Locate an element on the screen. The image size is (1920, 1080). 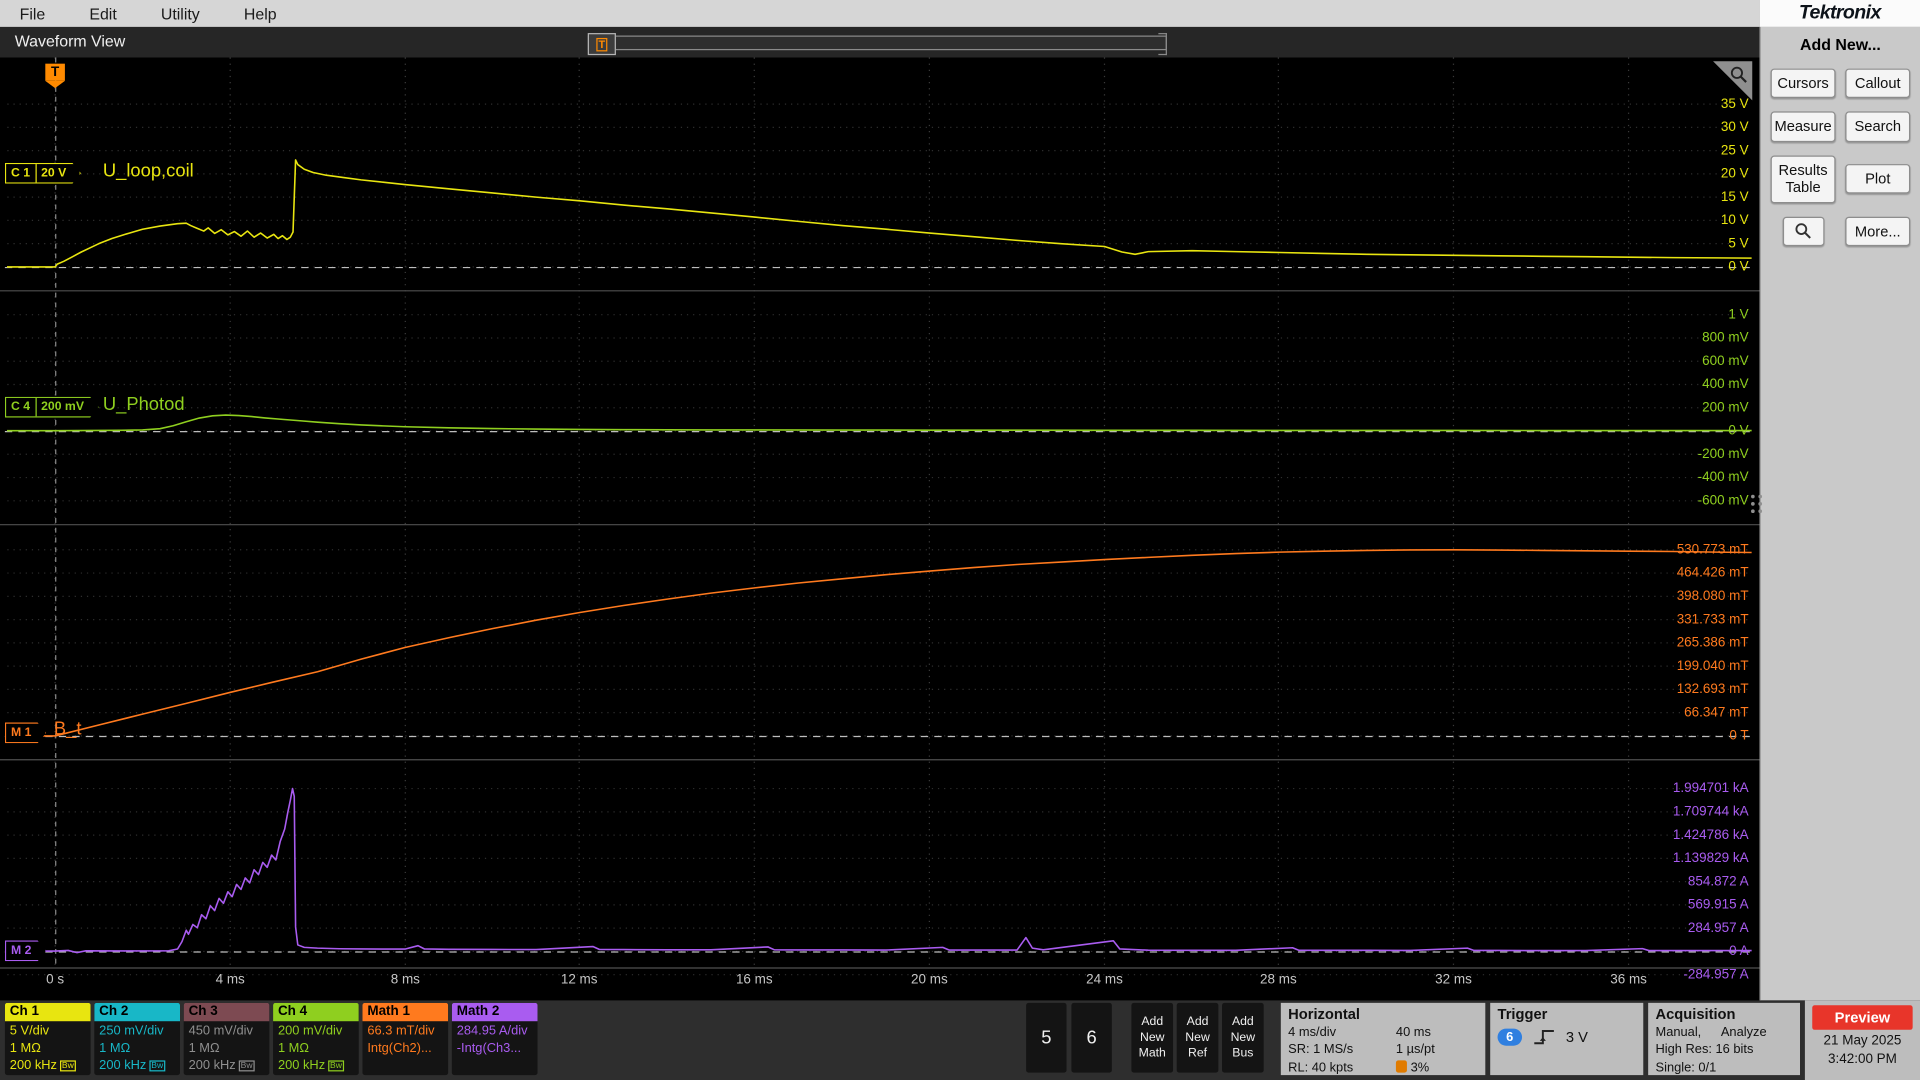
channel-readout: 200 mV/div is located at coordinates (310, 1031).